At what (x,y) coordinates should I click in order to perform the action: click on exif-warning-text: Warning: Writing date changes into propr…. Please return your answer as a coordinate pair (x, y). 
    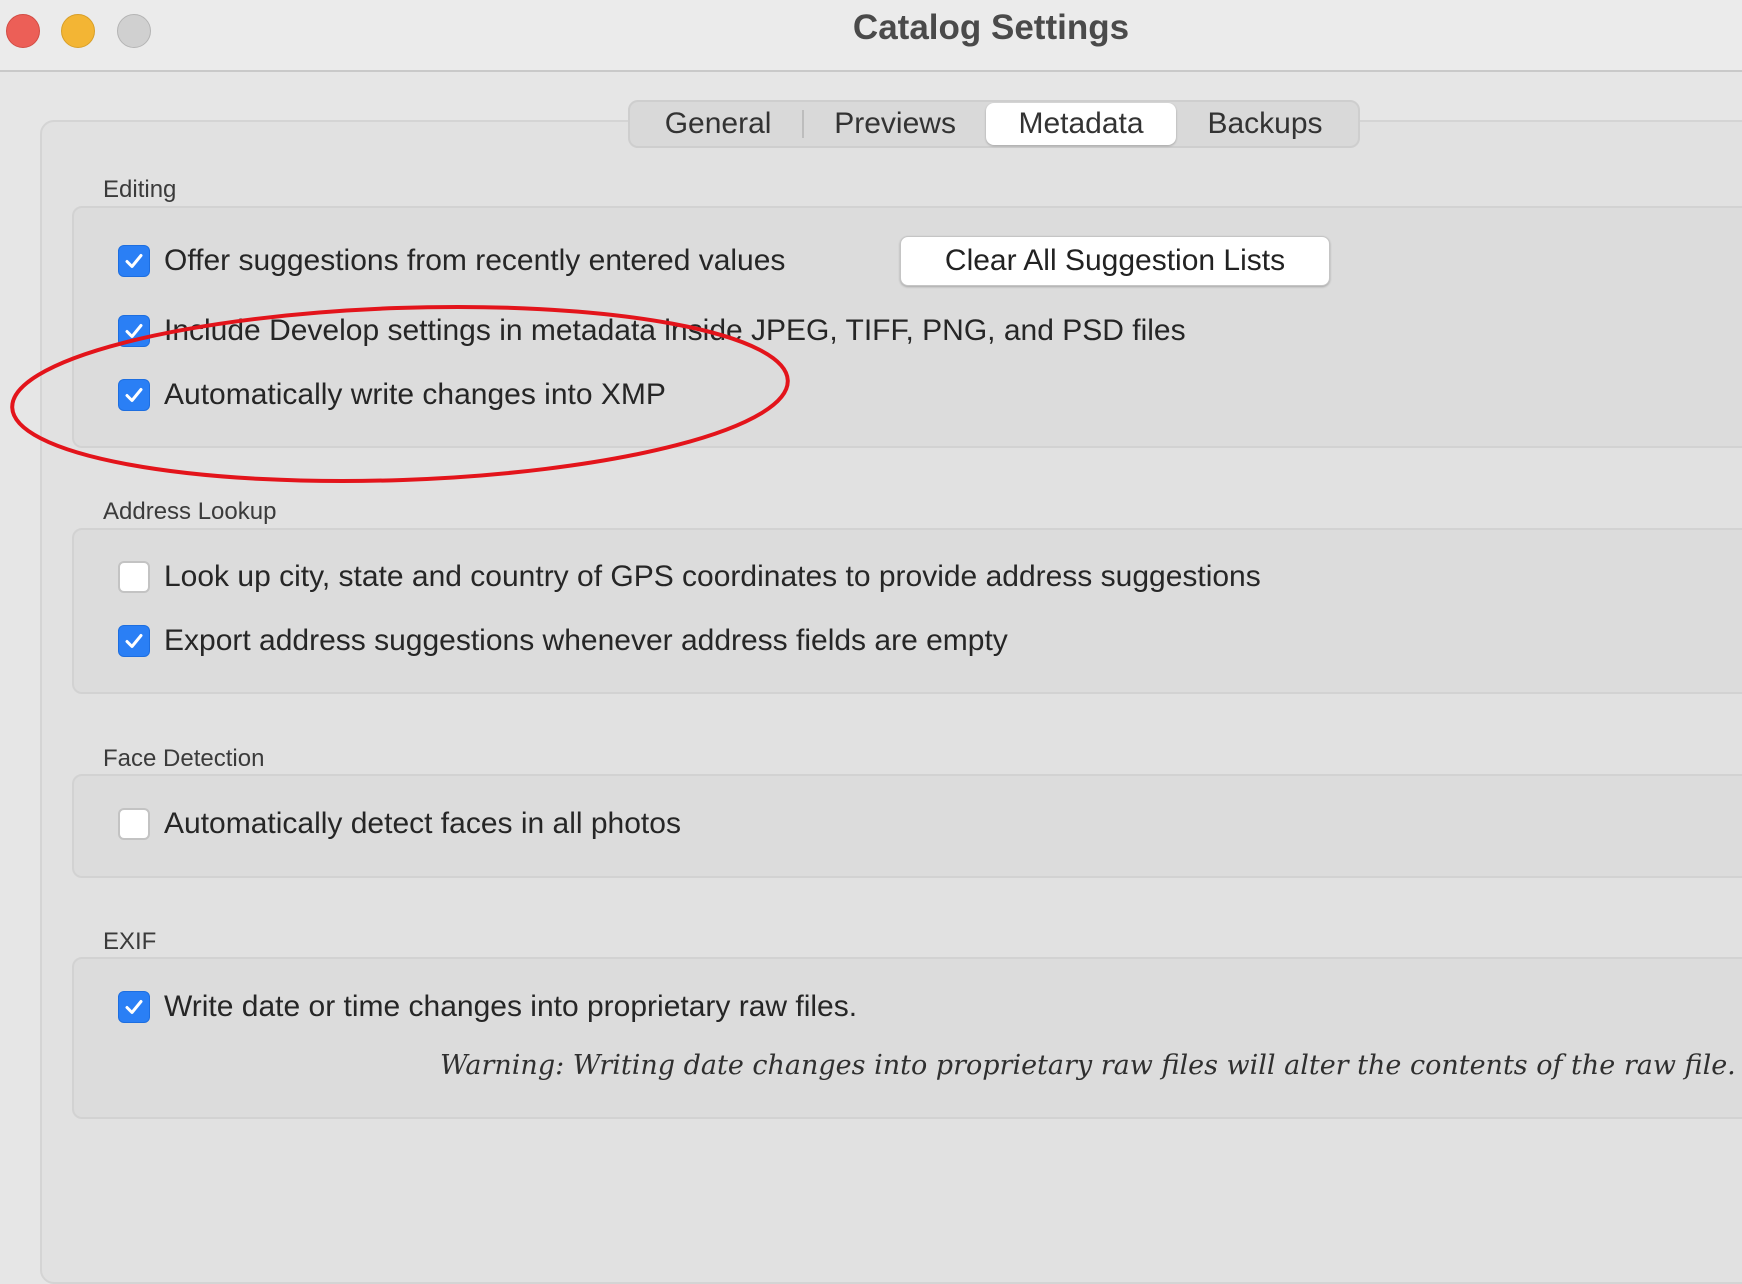
    Looking at the image, I should click on (1088, 1065).